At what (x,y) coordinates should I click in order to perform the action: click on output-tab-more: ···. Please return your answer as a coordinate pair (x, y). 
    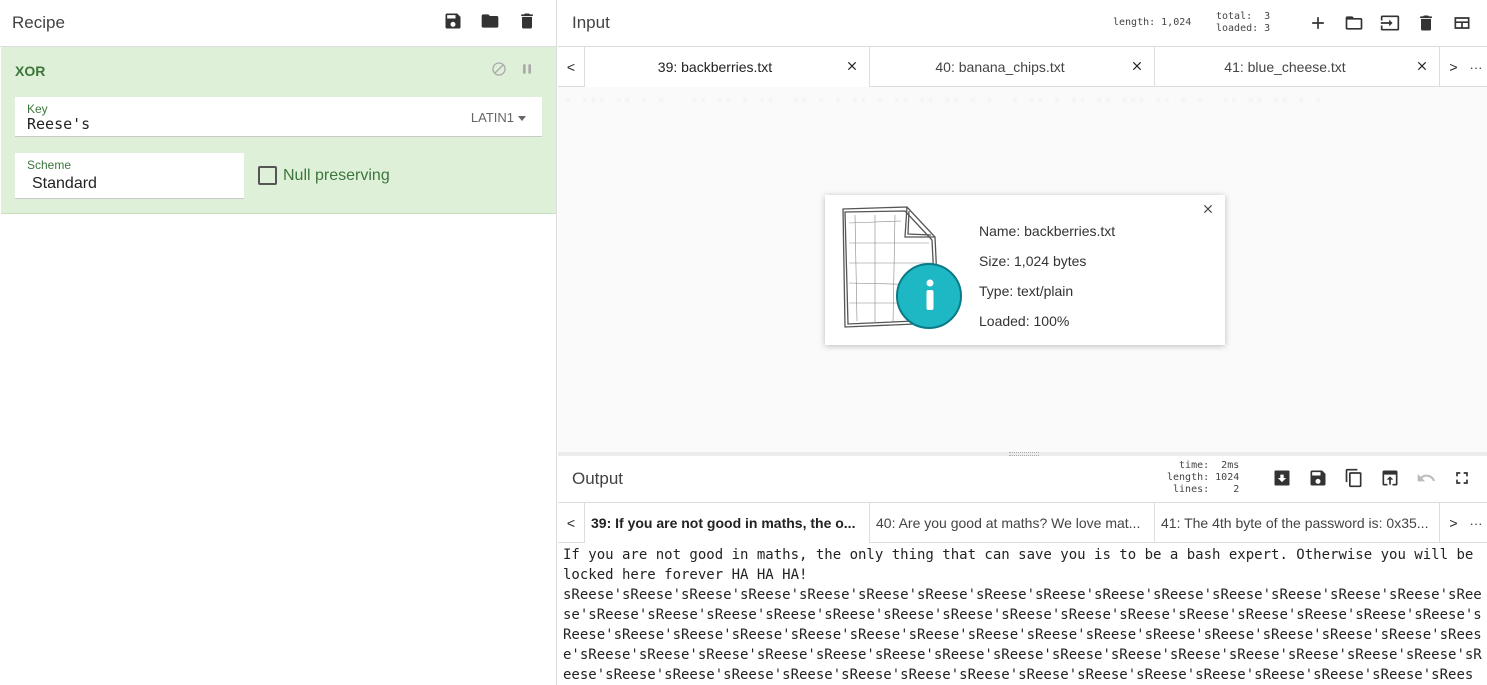
    Looking at the image, I should click on (1476, 523).